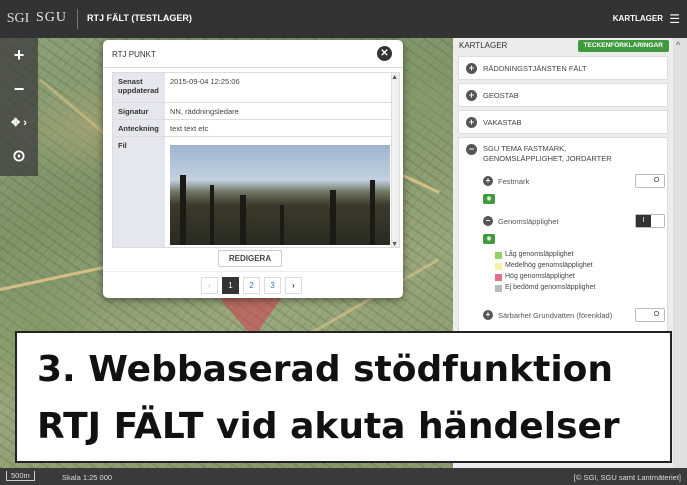  What do you see at coordinates (253, 67) in the screenshot?
I see `popup-divider` at bounding box center [253, 67].